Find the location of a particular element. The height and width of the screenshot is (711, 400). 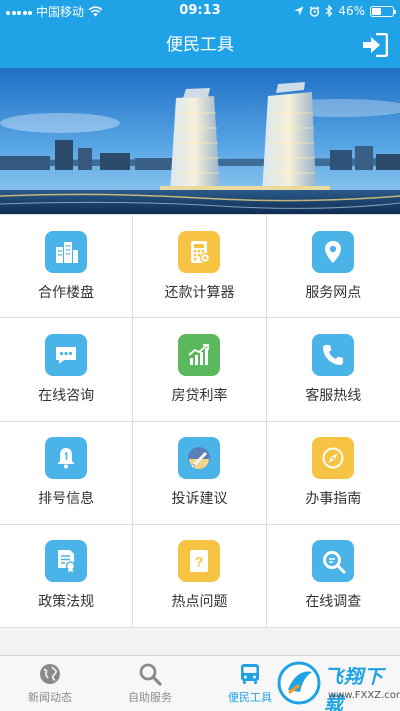

feedback-pen-icon is located at coordinates (199, 458).